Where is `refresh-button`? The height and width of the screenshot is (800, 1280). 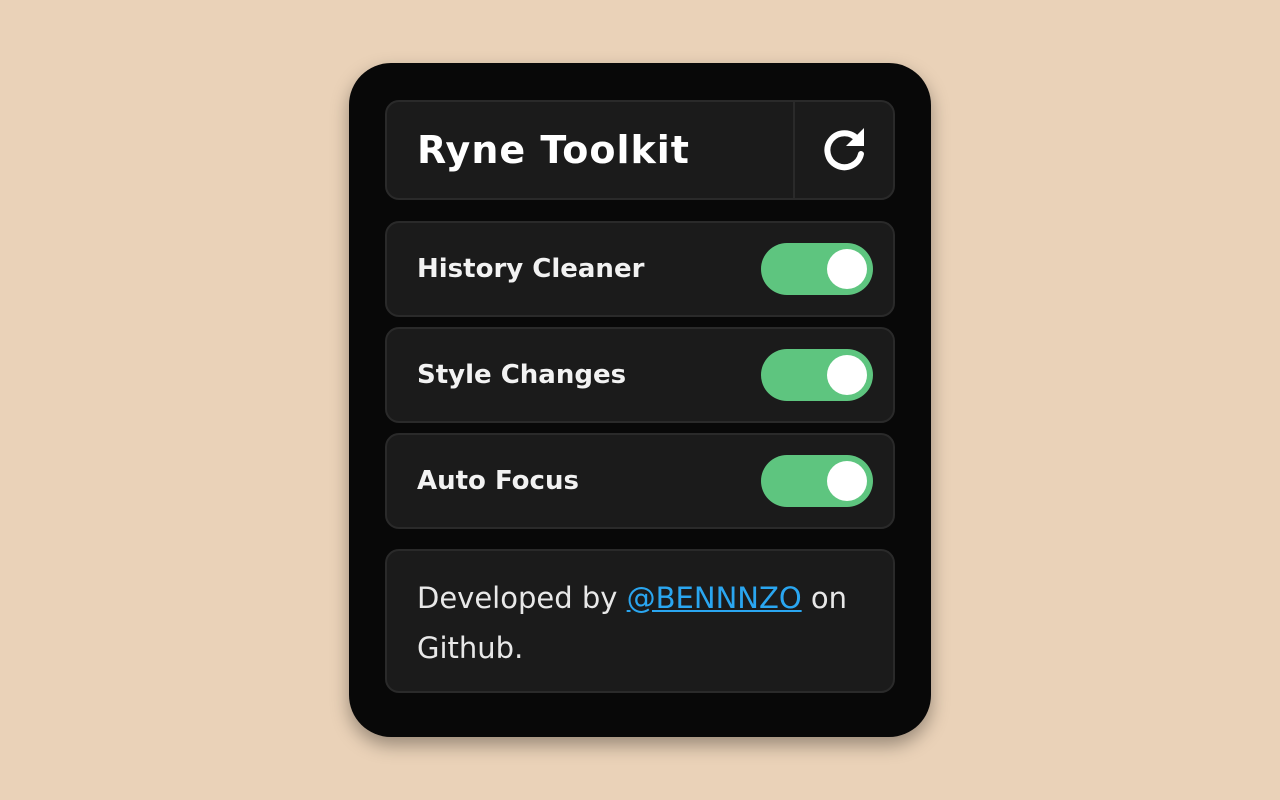
refresh-button is located at coordinates (843, 150).